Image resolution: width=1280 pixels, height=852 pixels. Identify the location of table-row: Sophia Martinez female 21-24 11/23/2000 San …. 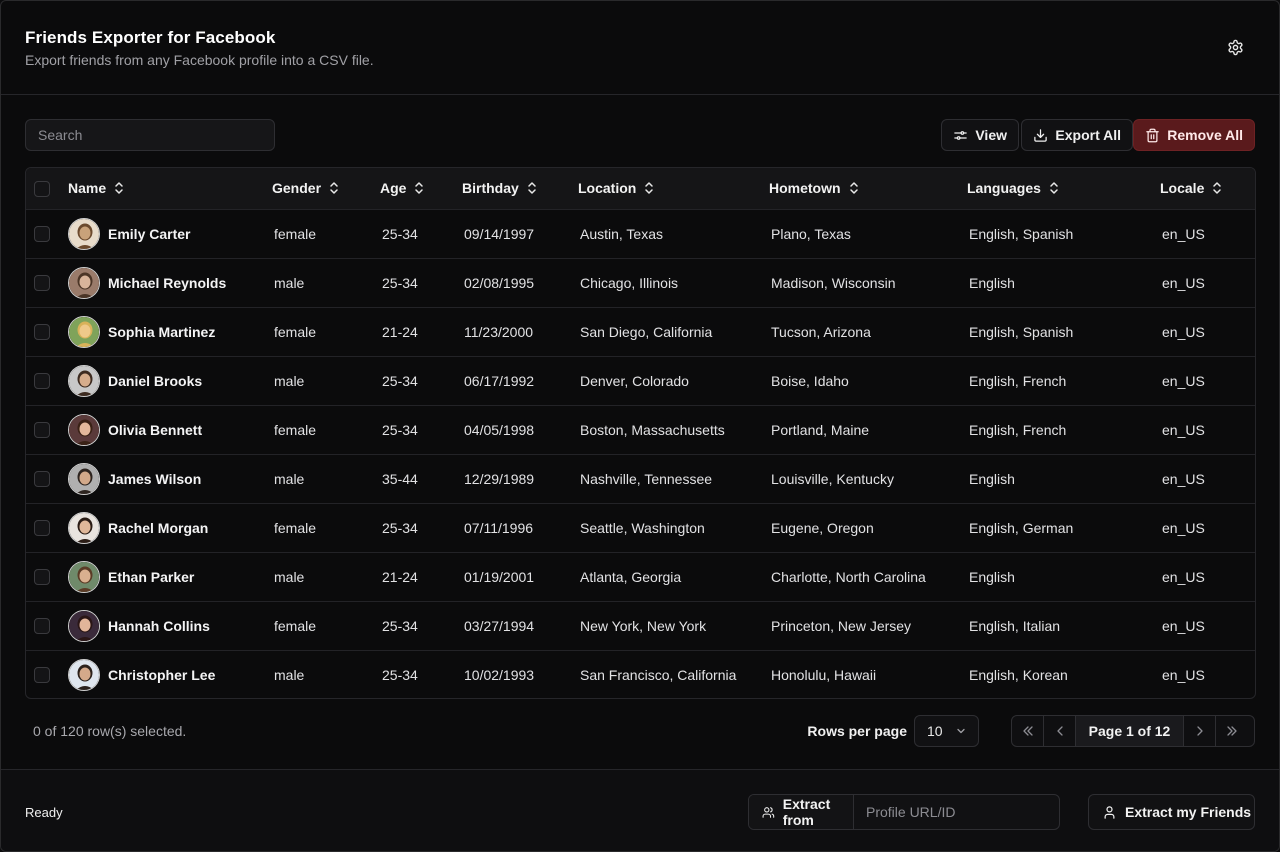
(640, 331).